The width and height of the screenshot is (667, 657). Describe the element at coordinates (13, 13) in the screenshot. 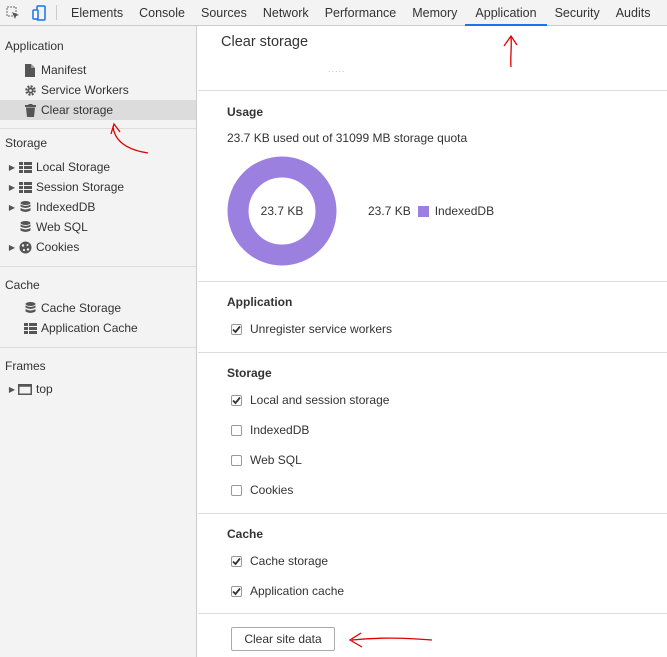

I see `inspect-element-icon` at that location.